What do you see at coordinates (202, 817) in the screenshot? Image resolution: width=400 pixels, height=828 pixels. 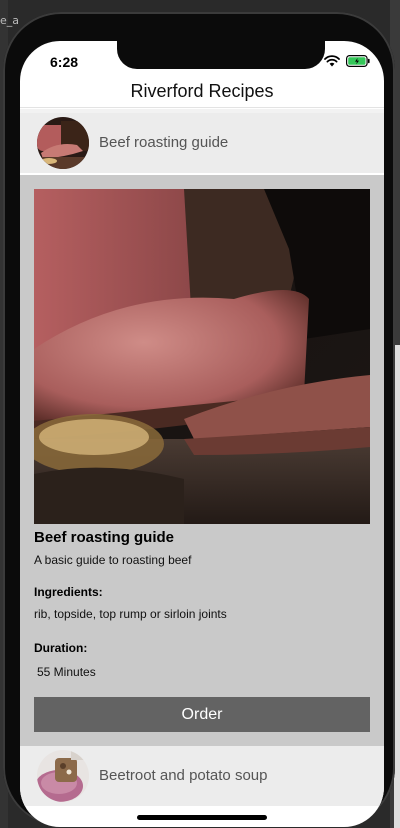 I see `home-indicator` at bounding box center [202, 817].